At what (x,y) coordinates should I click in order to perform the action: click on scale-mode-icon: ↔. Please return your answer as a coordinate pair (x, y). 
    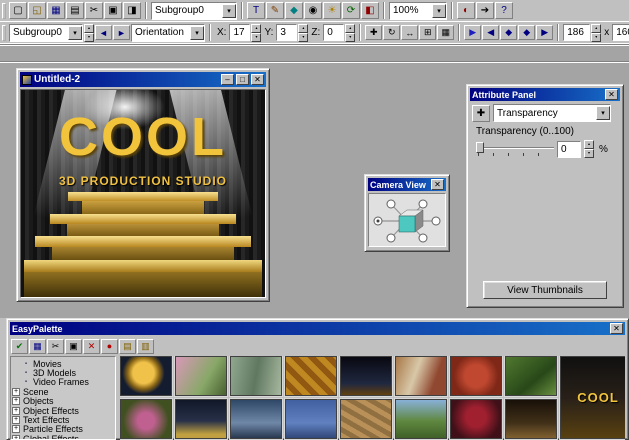
    Looking at the image, I should click on (410, 32).